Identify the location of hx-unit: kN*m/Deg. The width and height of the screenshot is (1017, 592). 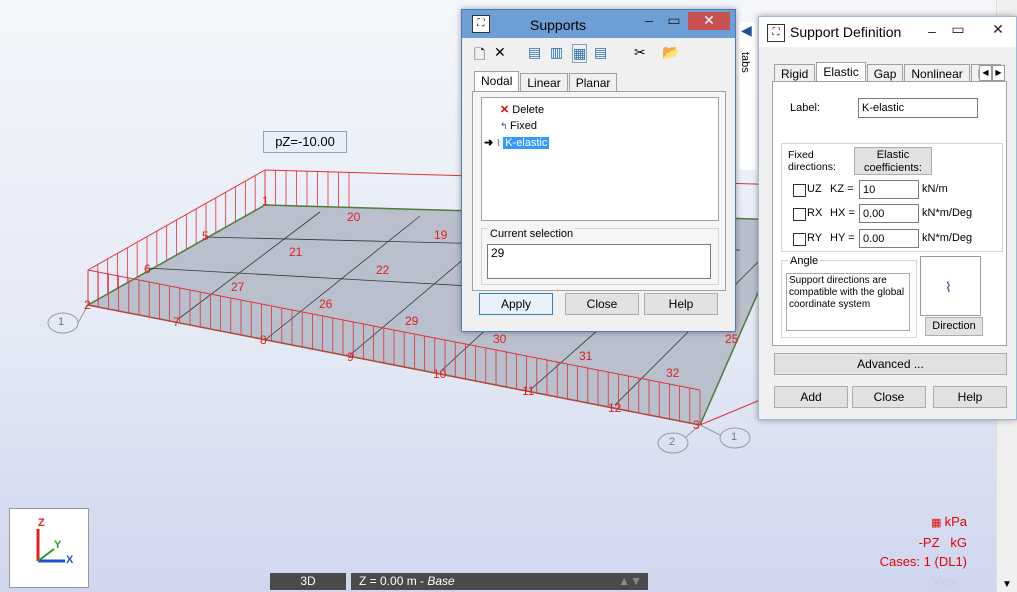
(947, 213).